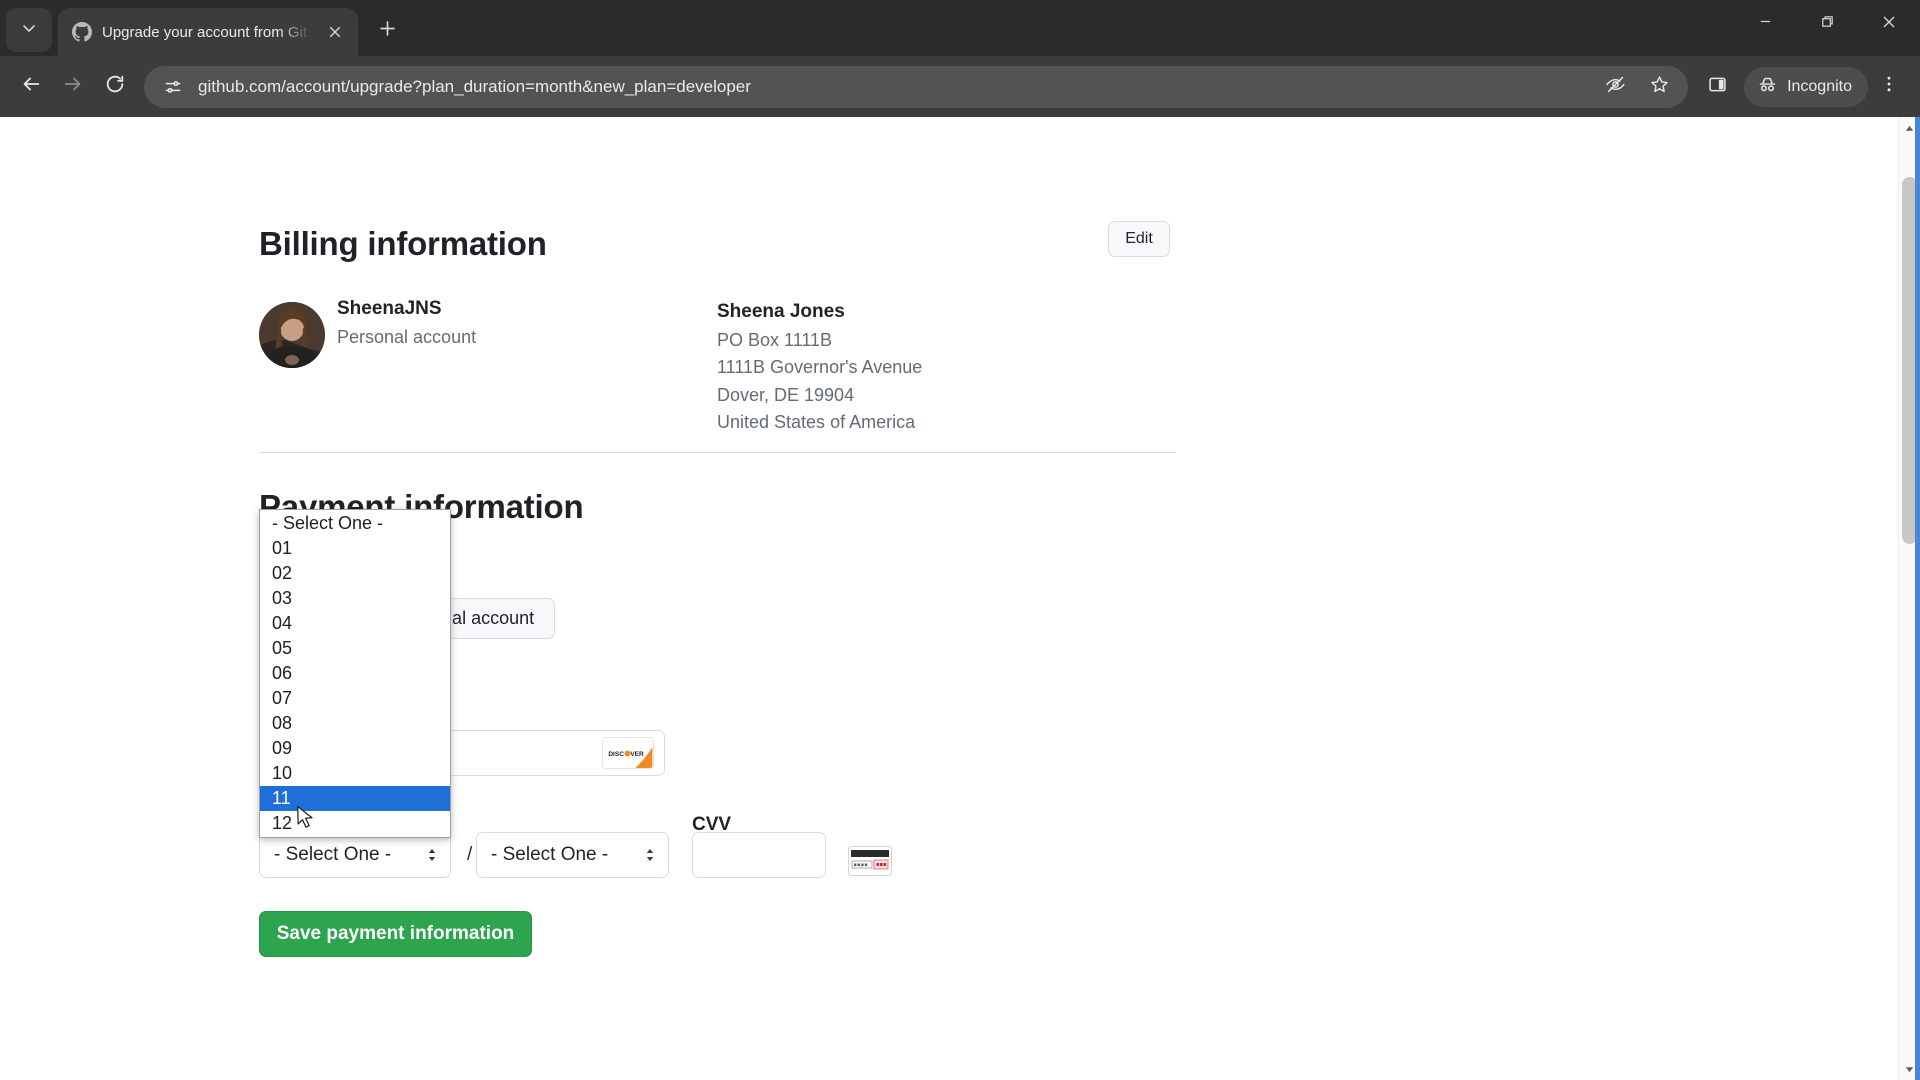  What do you see at coordinates (1139, 239) in the screenshot?
I see `edit-billing-button: Edit` at bounding box center [1139, 239].